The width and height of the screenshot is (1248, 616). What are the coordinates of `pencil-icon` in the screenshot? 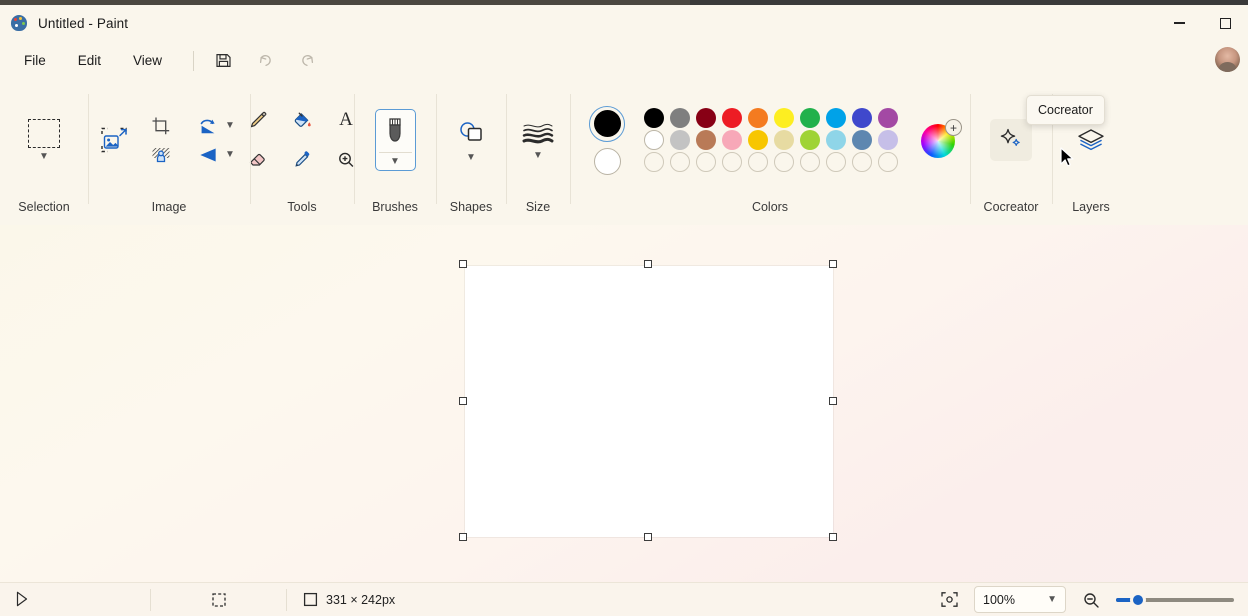 It's located at (258, 120).